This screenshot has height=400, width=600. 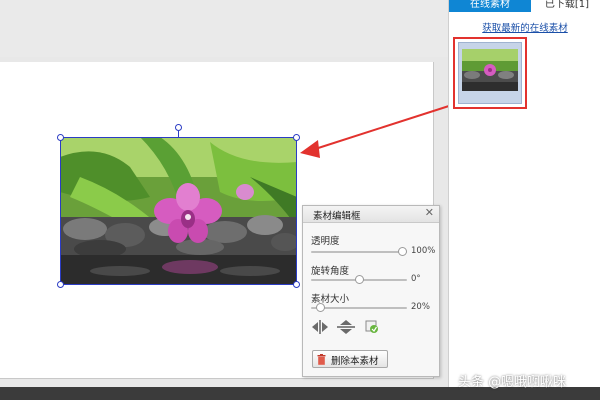 I want to click on material-thumbnail, so click(x=490, y=73).